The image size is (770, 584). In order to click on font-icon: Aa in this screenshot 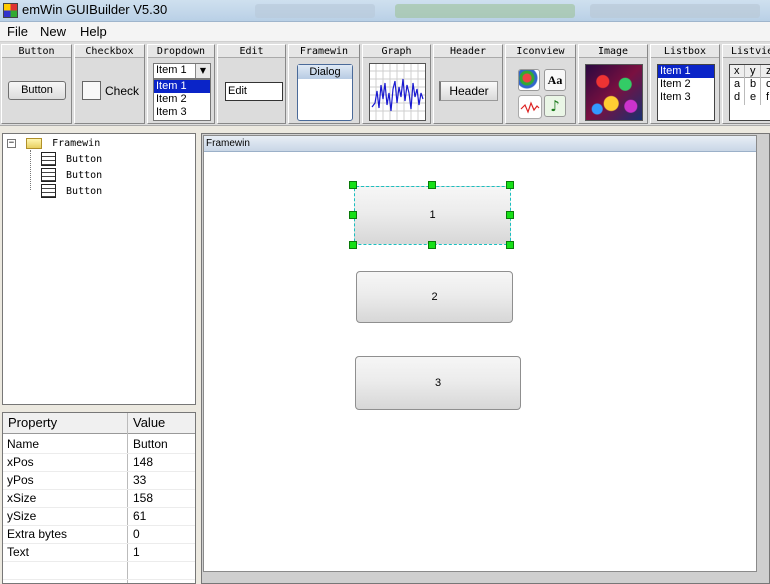, I will do `click(555, 80)`.